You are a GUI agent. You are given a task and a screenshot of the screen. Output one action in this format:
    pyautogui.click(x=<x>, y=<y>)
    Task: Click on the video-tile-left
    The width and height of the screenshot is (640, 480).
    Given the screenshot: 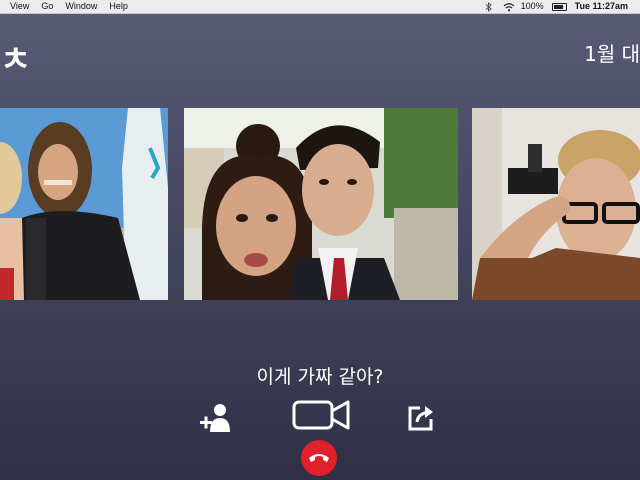 What is the action you would take?
    pyautogui.click(x=84, y=204)
    